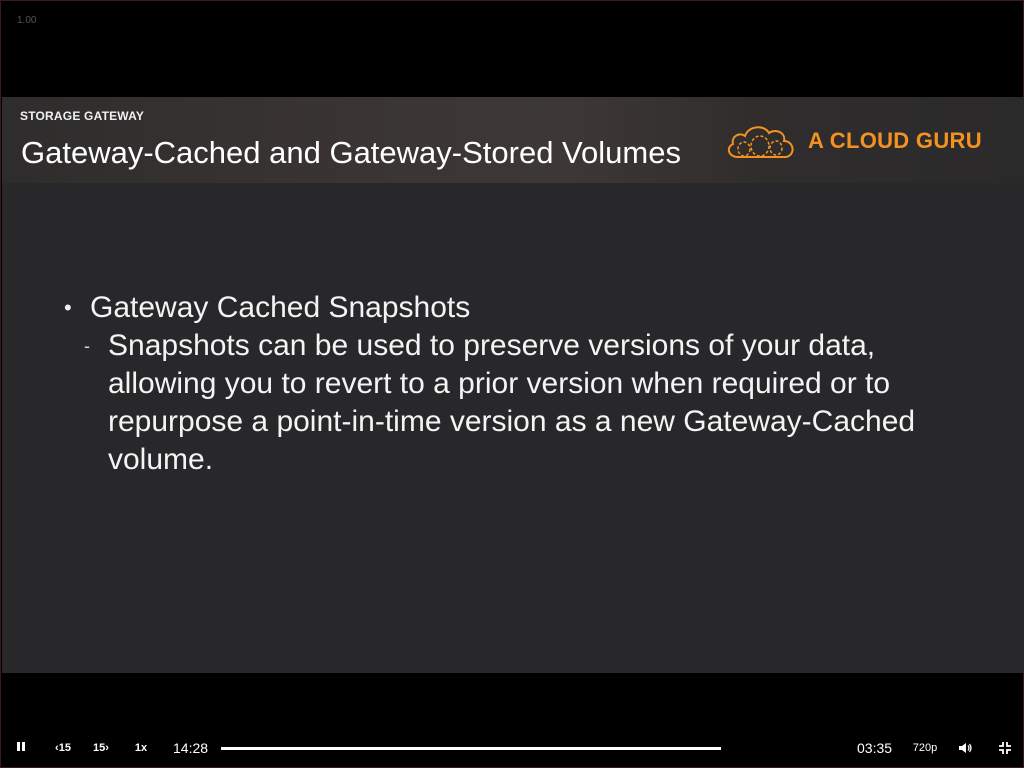  I want to click on skip-back-15-button: ‹15, so click(63, 748).